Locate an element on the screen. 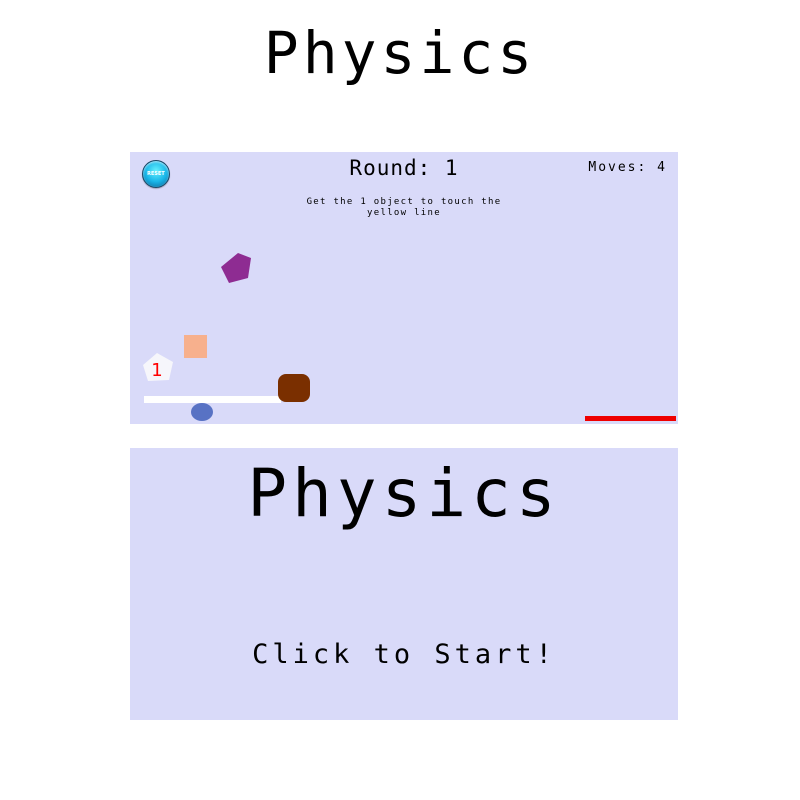 The image size is (800, 800). click-to-start-button: Click to Start! is located at coordinates (404, 655).